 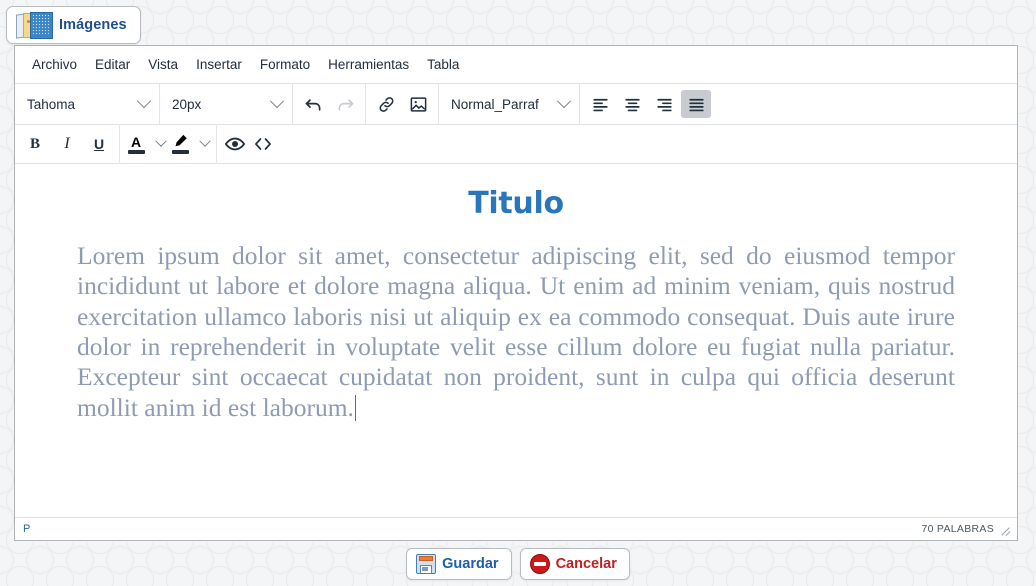 I want to click on image-icon, so click(x=418, y=104).